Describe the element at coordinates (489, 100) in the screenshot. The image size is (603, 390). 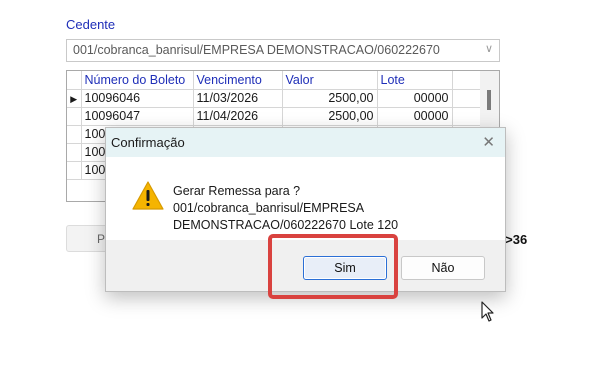
I see `scrollbar-thumb` at that location.